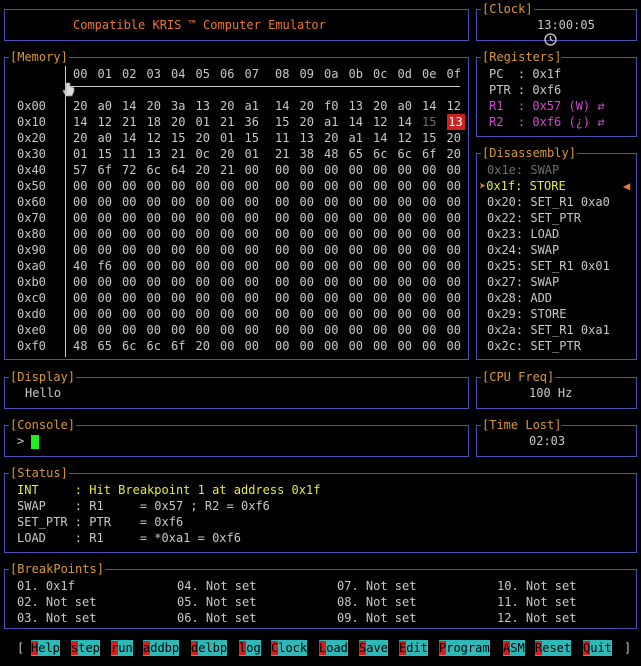  What do you see at coordinates (536, 586) in the screenshot?
I see `breakpoint-slot: 10. Not set` at bounding box center [536, 586].